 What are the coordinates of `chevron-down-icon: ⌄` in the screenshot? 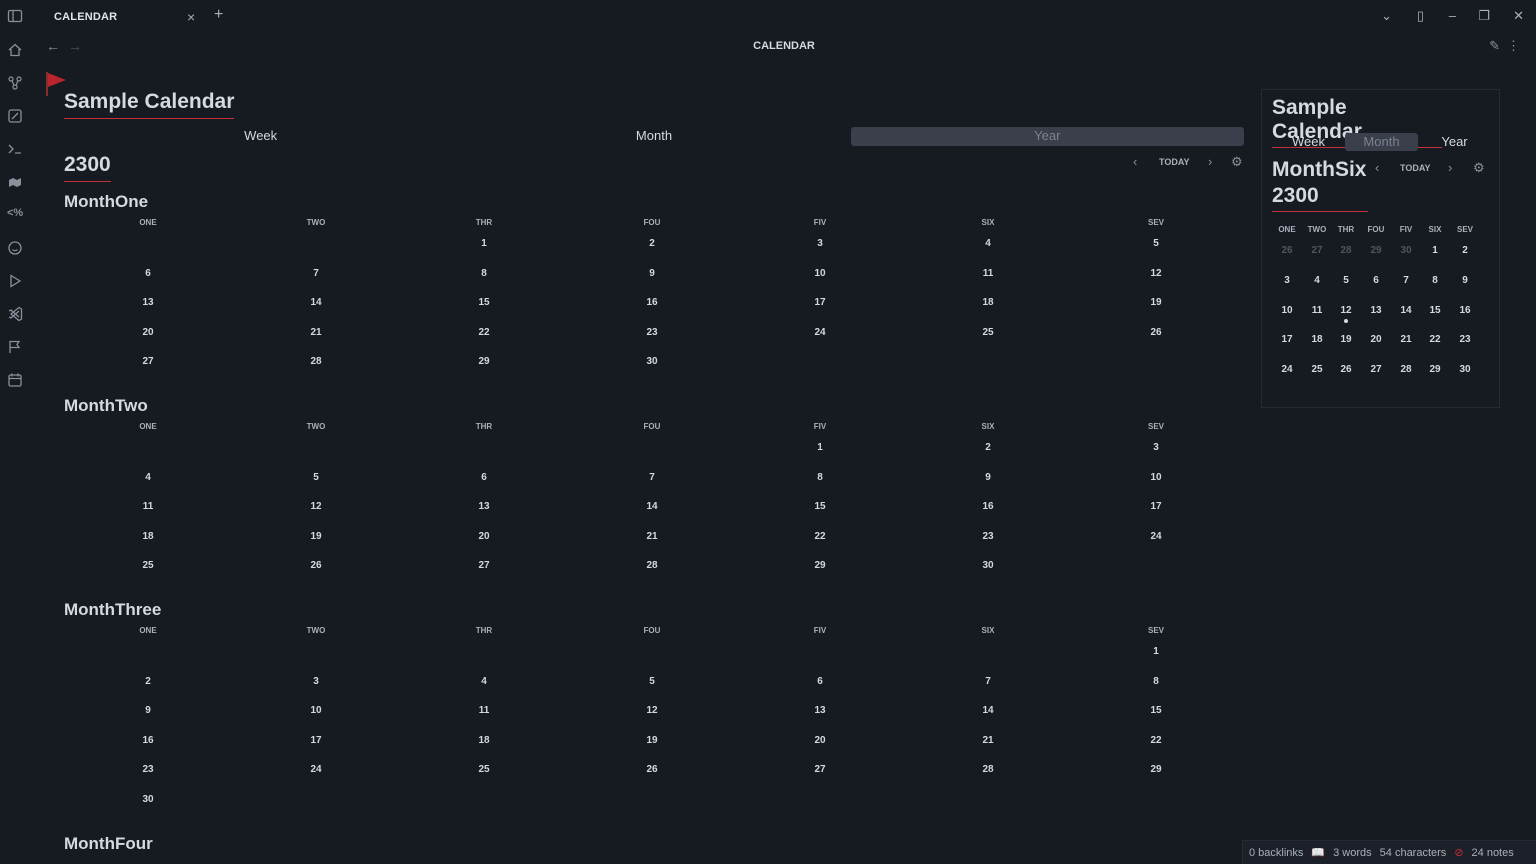 It's located at (1386, 16).